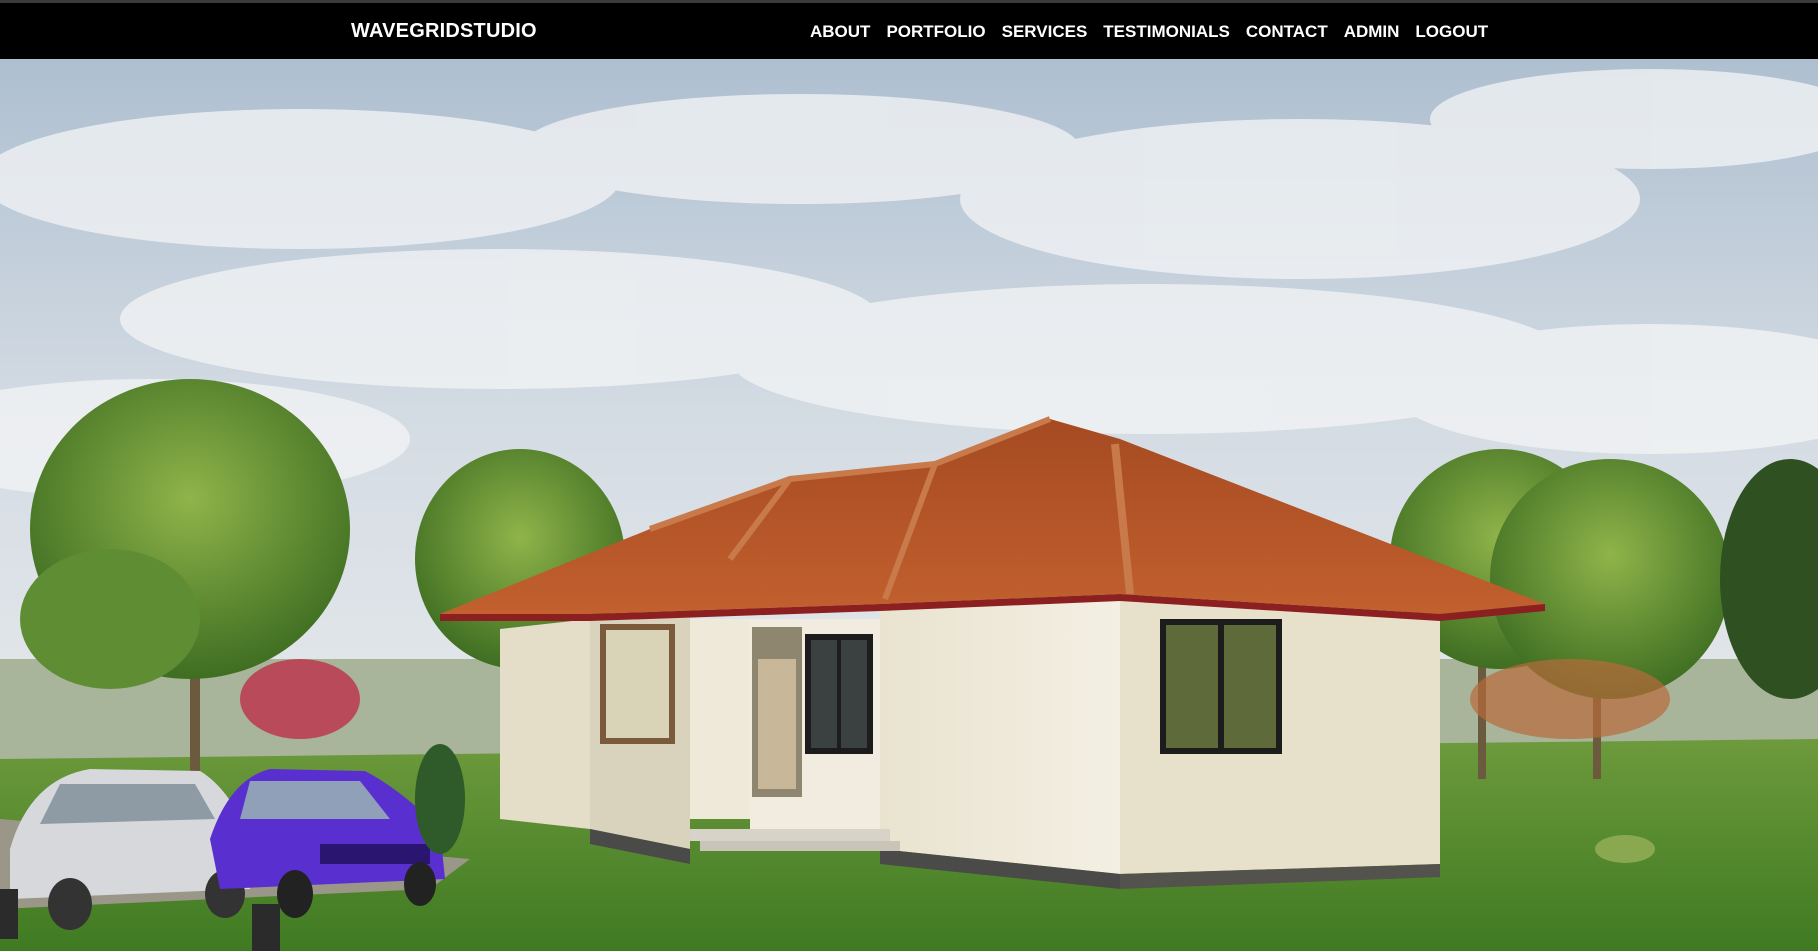  What do you see at coordinates (1451, 32) in the screenshot?
I see `nav-logout: LOGOUT` at bounding box center [1451, 32].